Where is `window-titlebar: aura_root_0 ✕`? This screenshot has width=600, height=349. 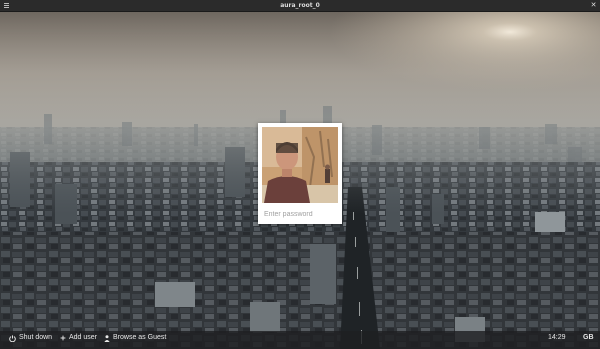 window-titlebar: aura_root_0 ✕ is located at coordinates (300, 6).